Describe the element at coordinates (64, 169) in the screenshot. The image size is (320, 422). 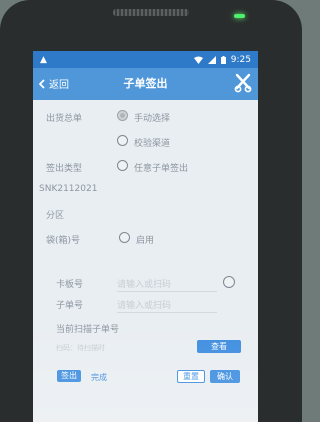
I see `checkout-type-label: 签出类型` at that location.